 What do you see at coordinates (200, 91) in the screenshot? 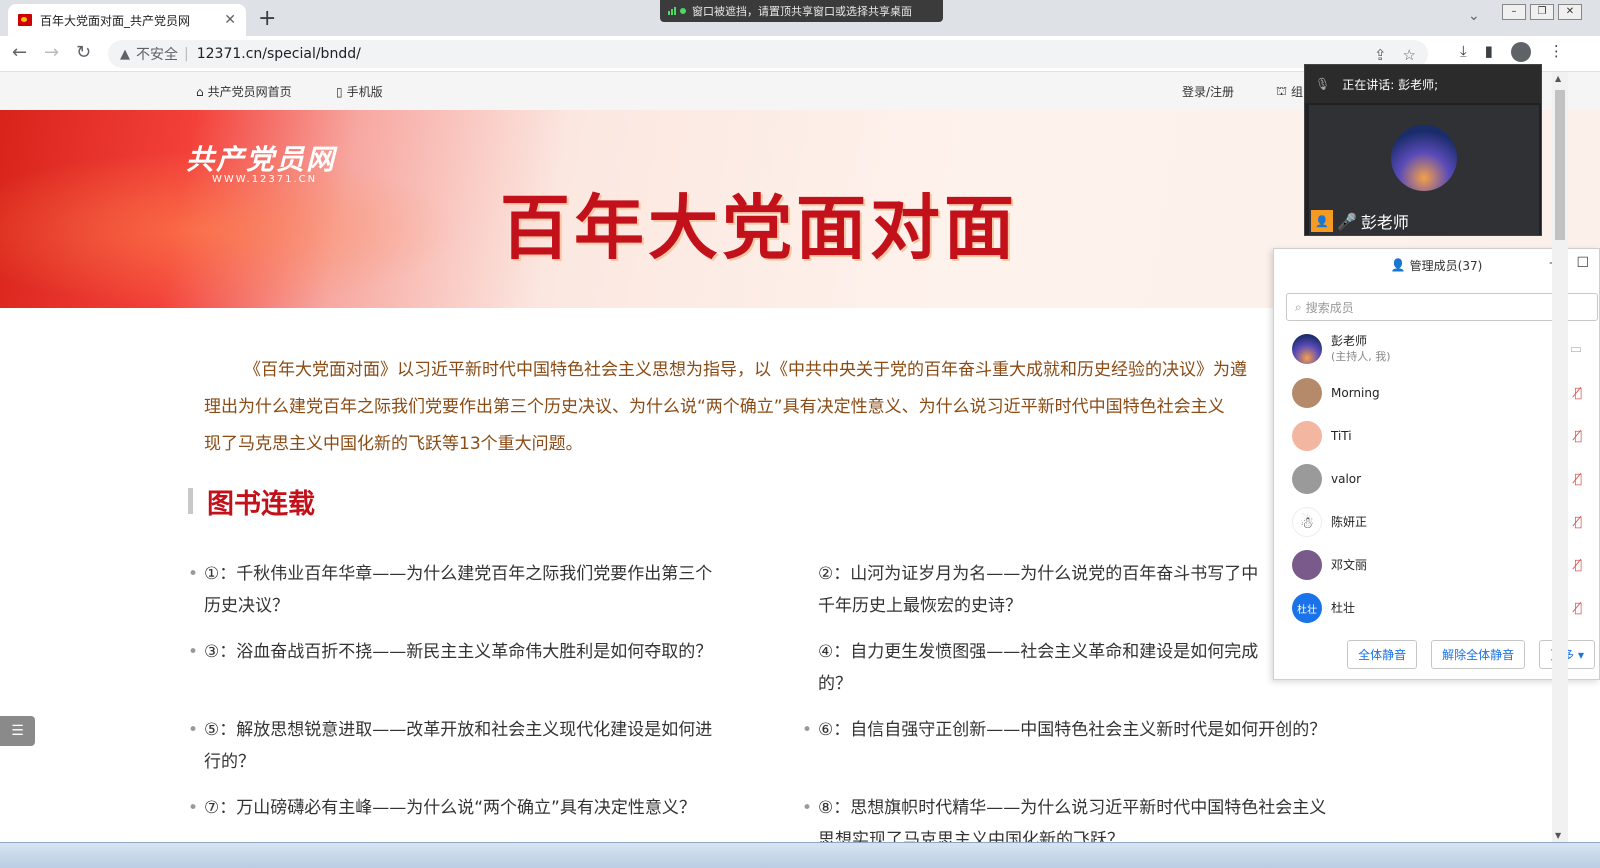
I see `home-icon: ⌂` at bounding box center [200, 91].